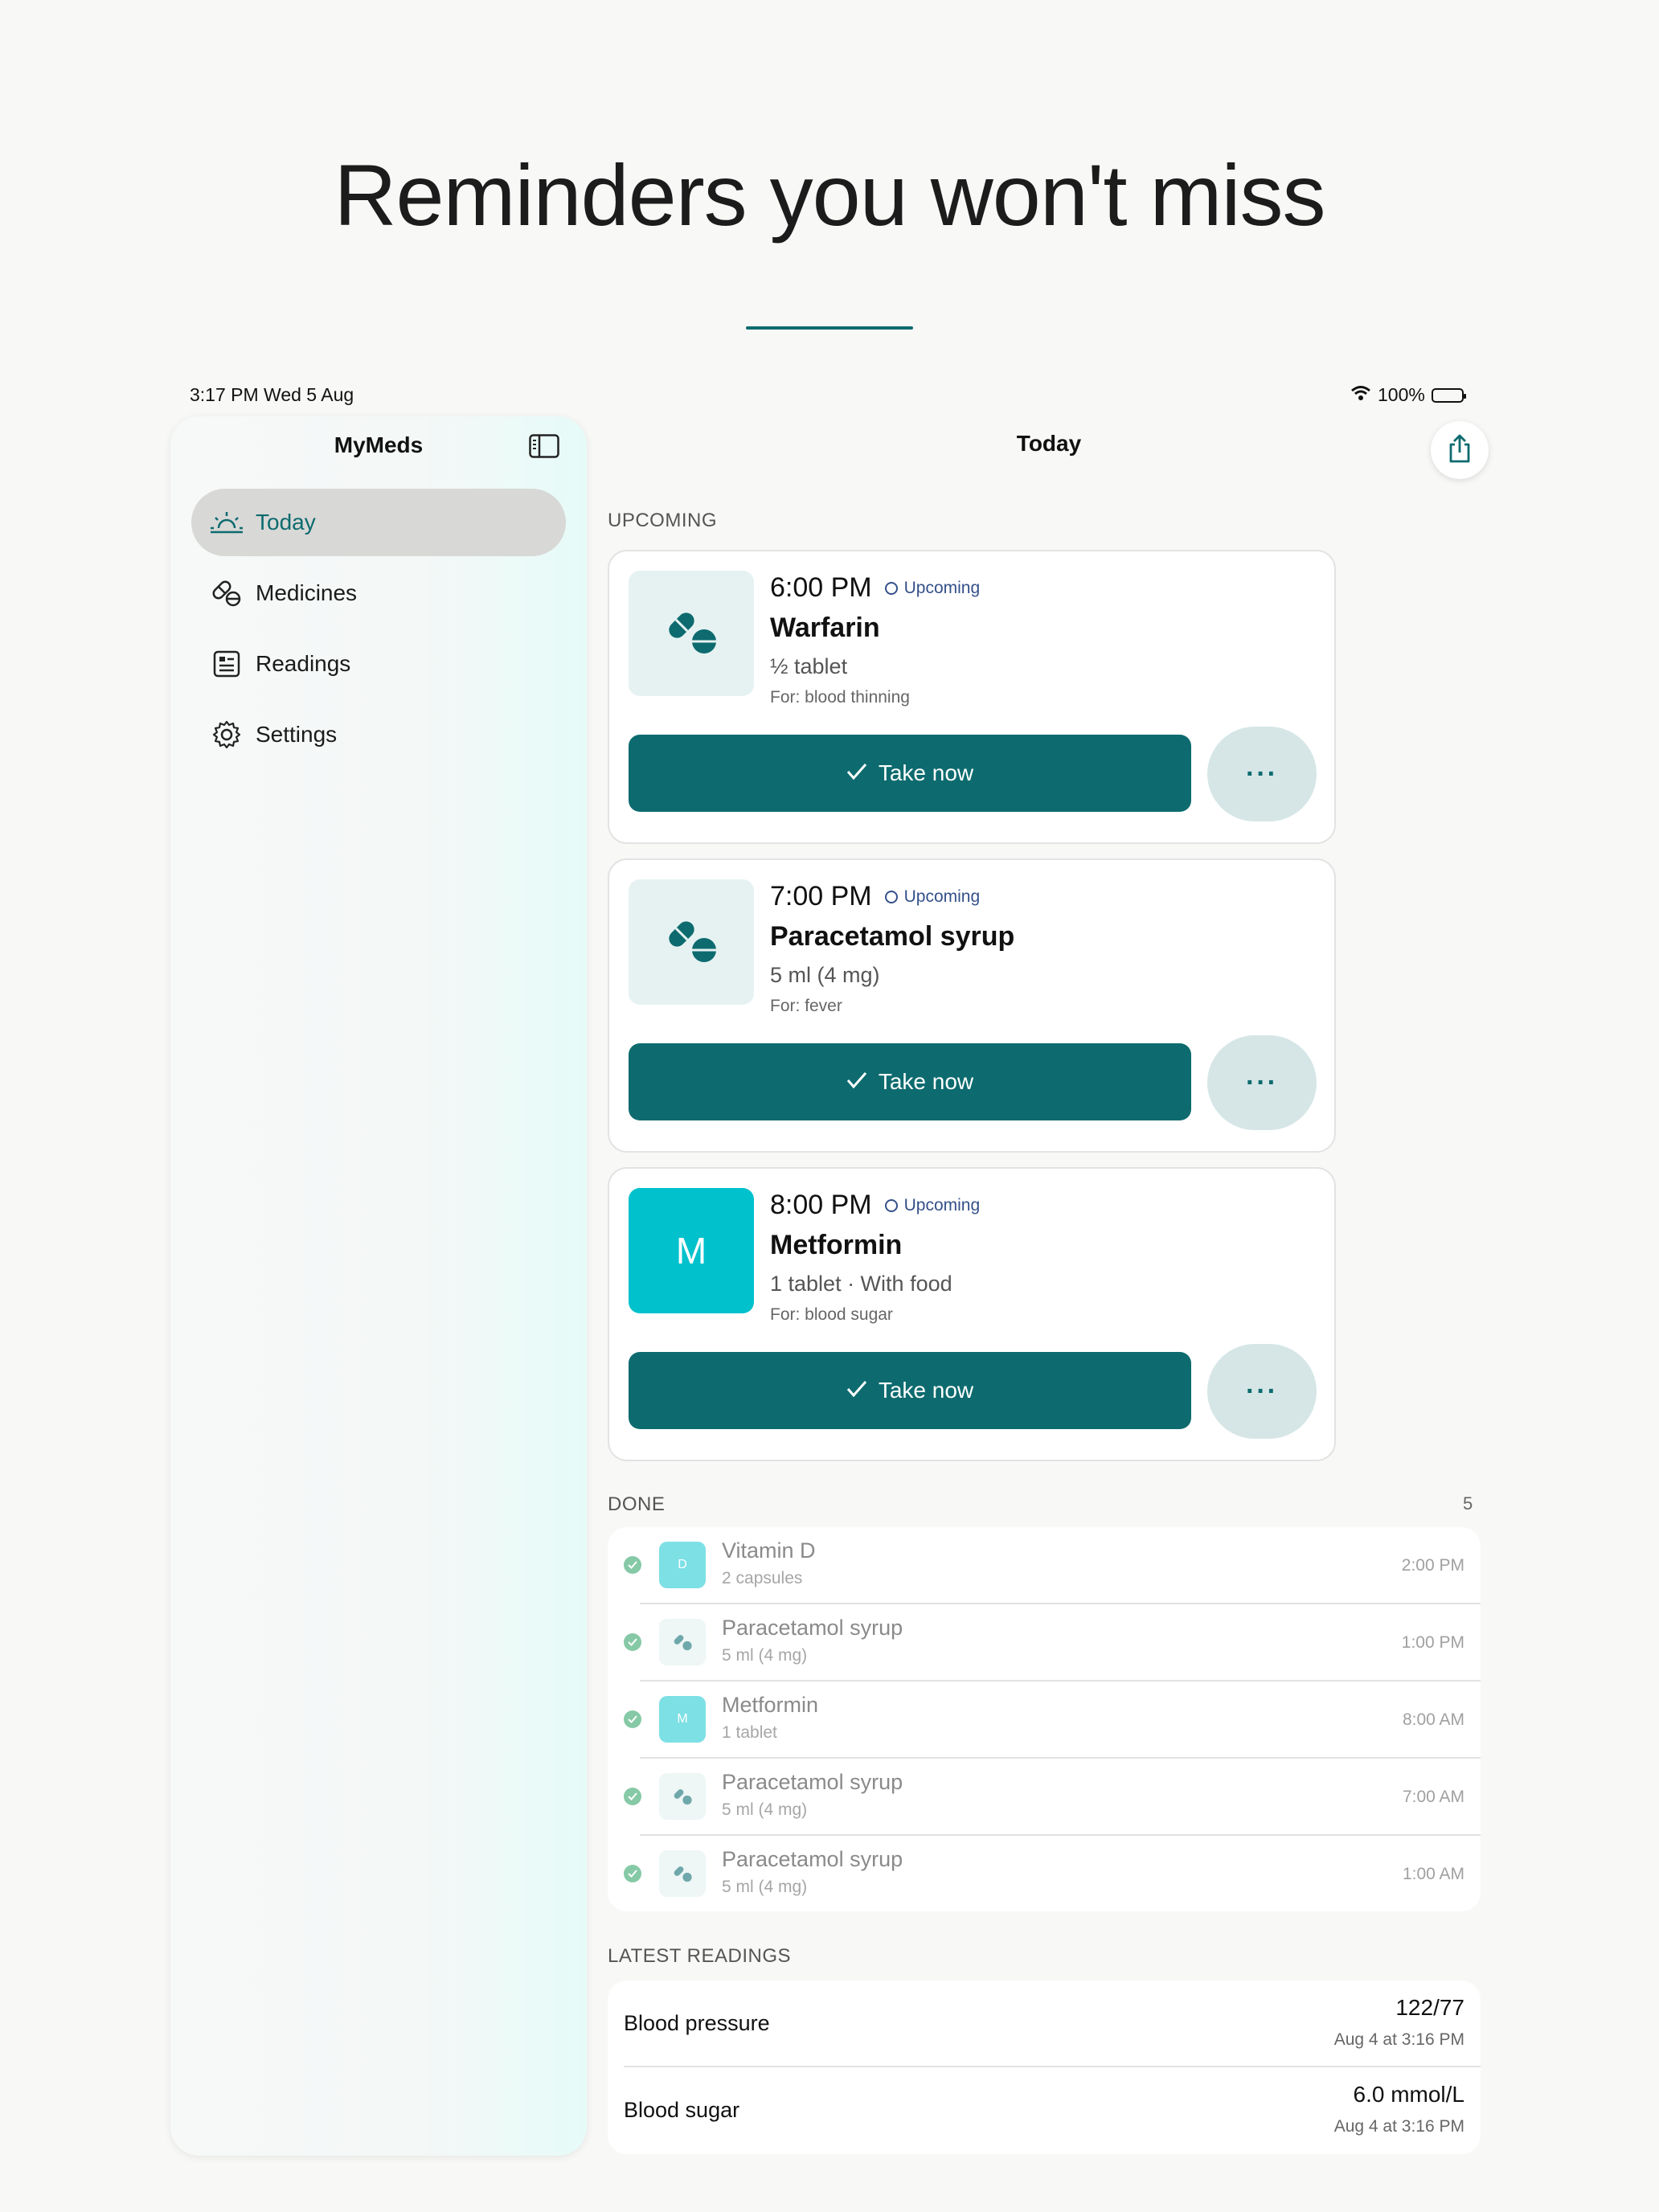 This screenshot has height=2212, width=1659. Describe the element at coordinates (770, 1705) in the screenshot. I see `done-med-name: Metformin` at that location.